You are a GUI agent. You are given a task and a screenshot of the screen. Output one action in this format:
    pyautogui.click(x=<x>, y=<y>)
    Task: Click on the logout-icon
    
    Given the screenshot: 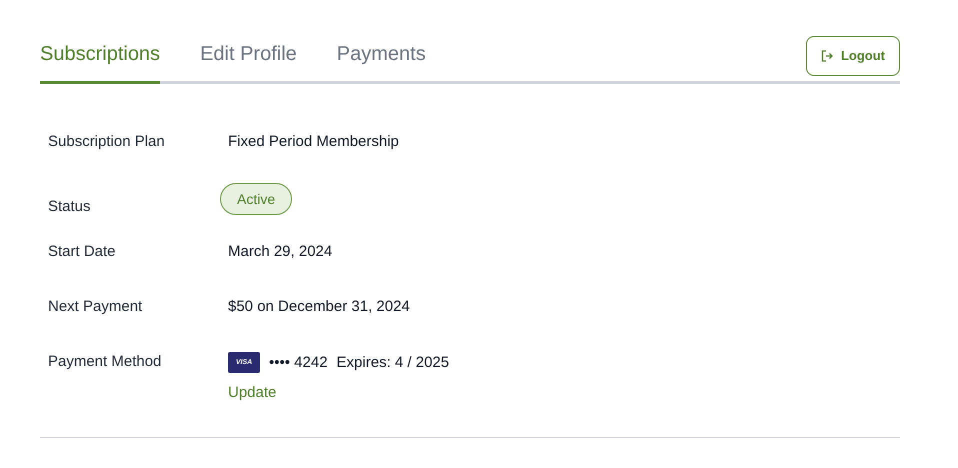 What is the action you would take?
    pyautogui.click(x=826, y=56)
    